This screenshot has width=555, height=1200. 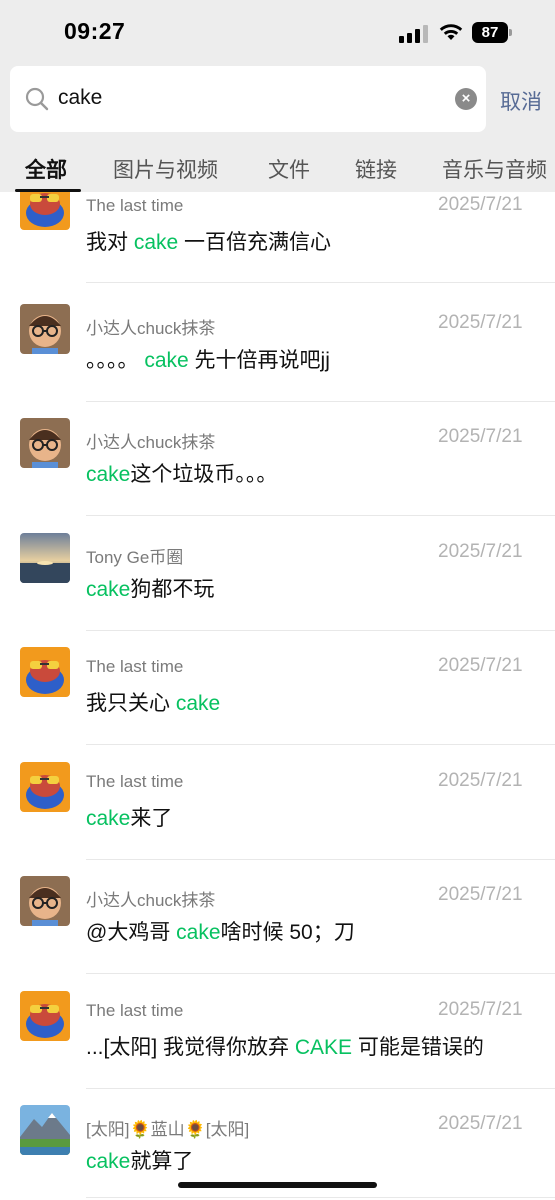 I want to click on list-item: 小达人chuck抹茶 2025/7/21 。。。。 cake 先十倍再说吧jj, so click(x=277, y=345).